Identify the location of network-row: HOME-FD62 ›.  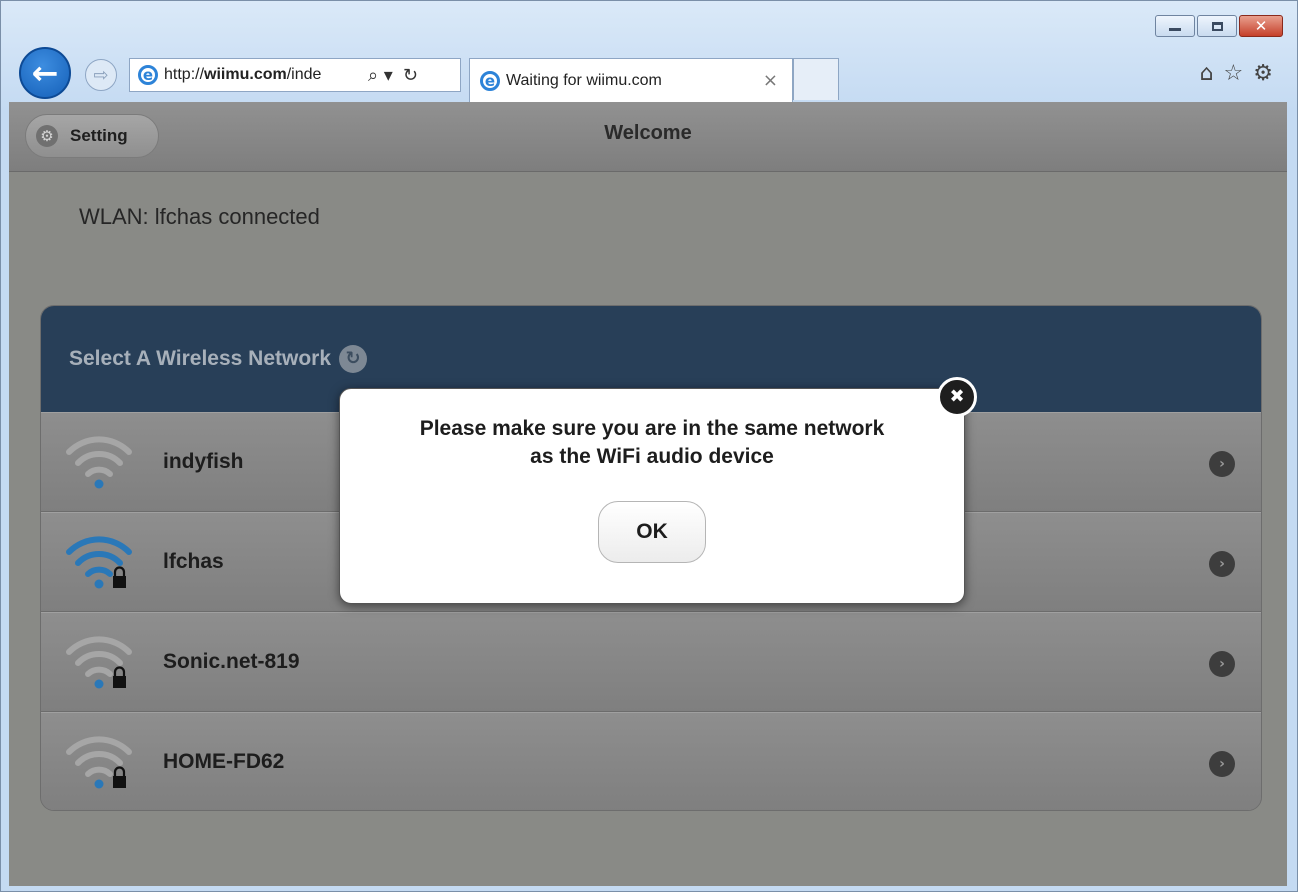
(651, 761).